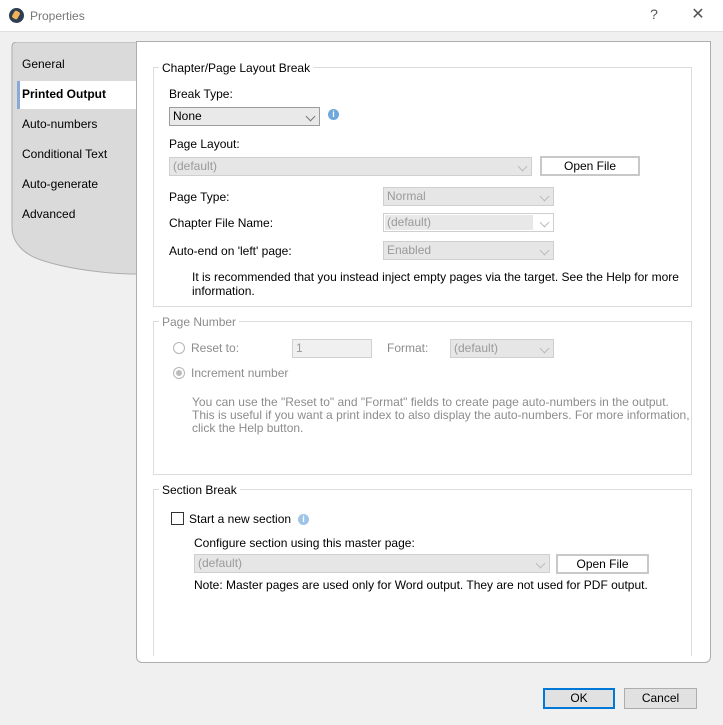 Image resolution: width=723 pixels, height=725 pixels. I want to click on tab-strip-background, so click(74, 158).